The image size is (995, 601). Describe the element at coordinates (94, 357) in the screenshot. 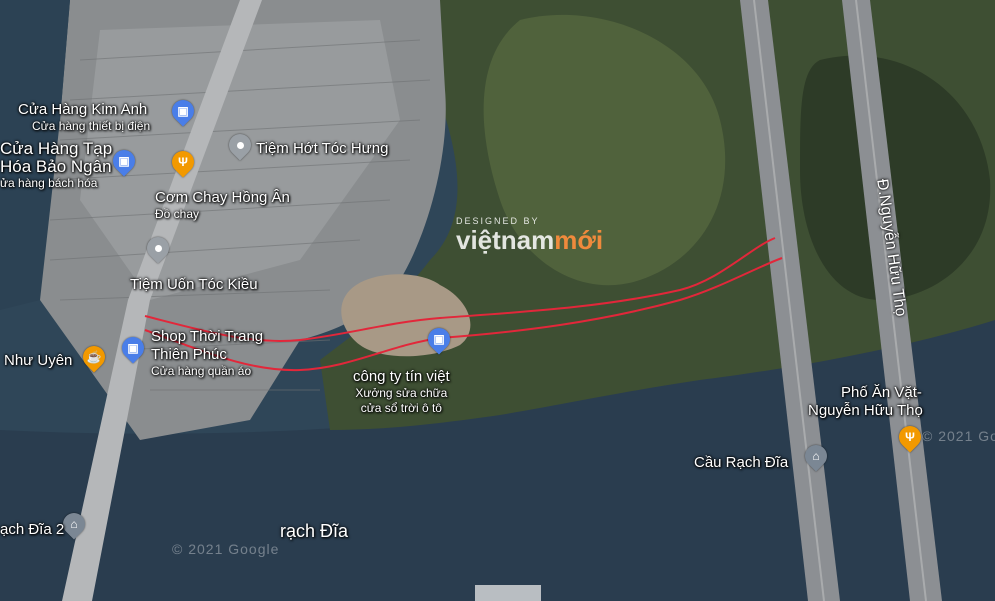

I see `coffee-cup-icon: ☕` at that location.